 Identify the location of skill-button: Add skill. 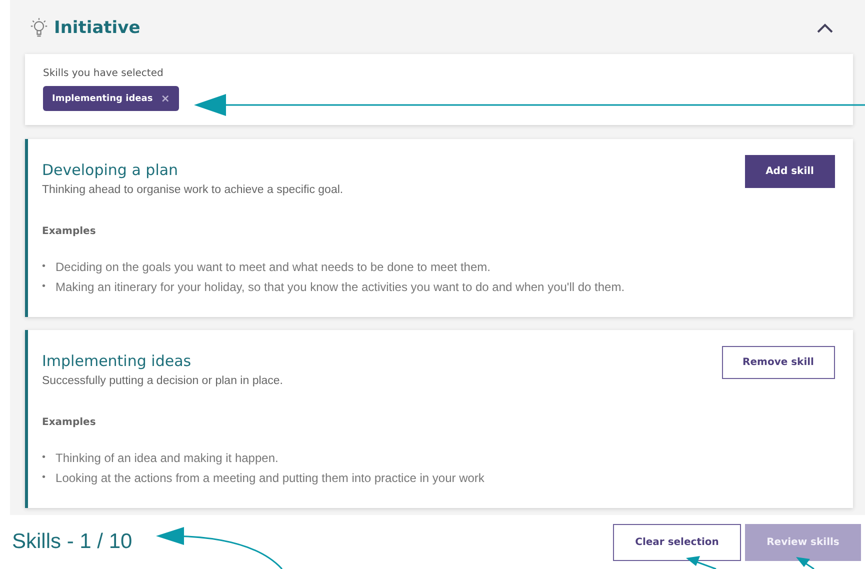
(789, 171).